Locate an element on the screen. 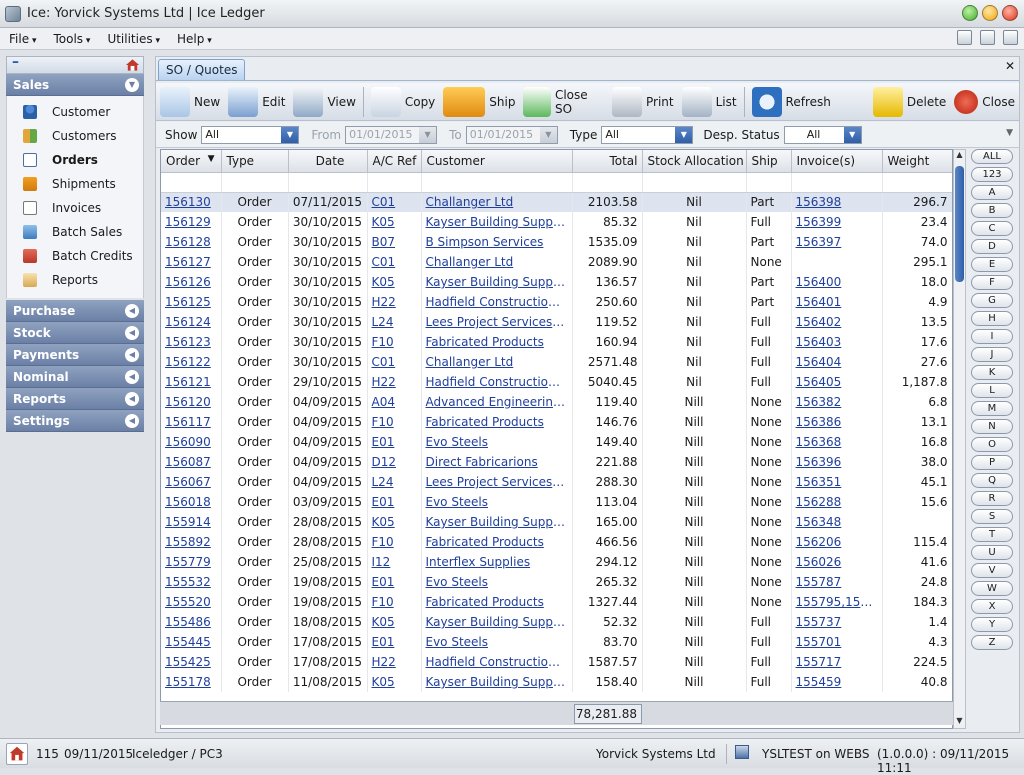  collapse-icon: – is located at coordinates (15, 62).